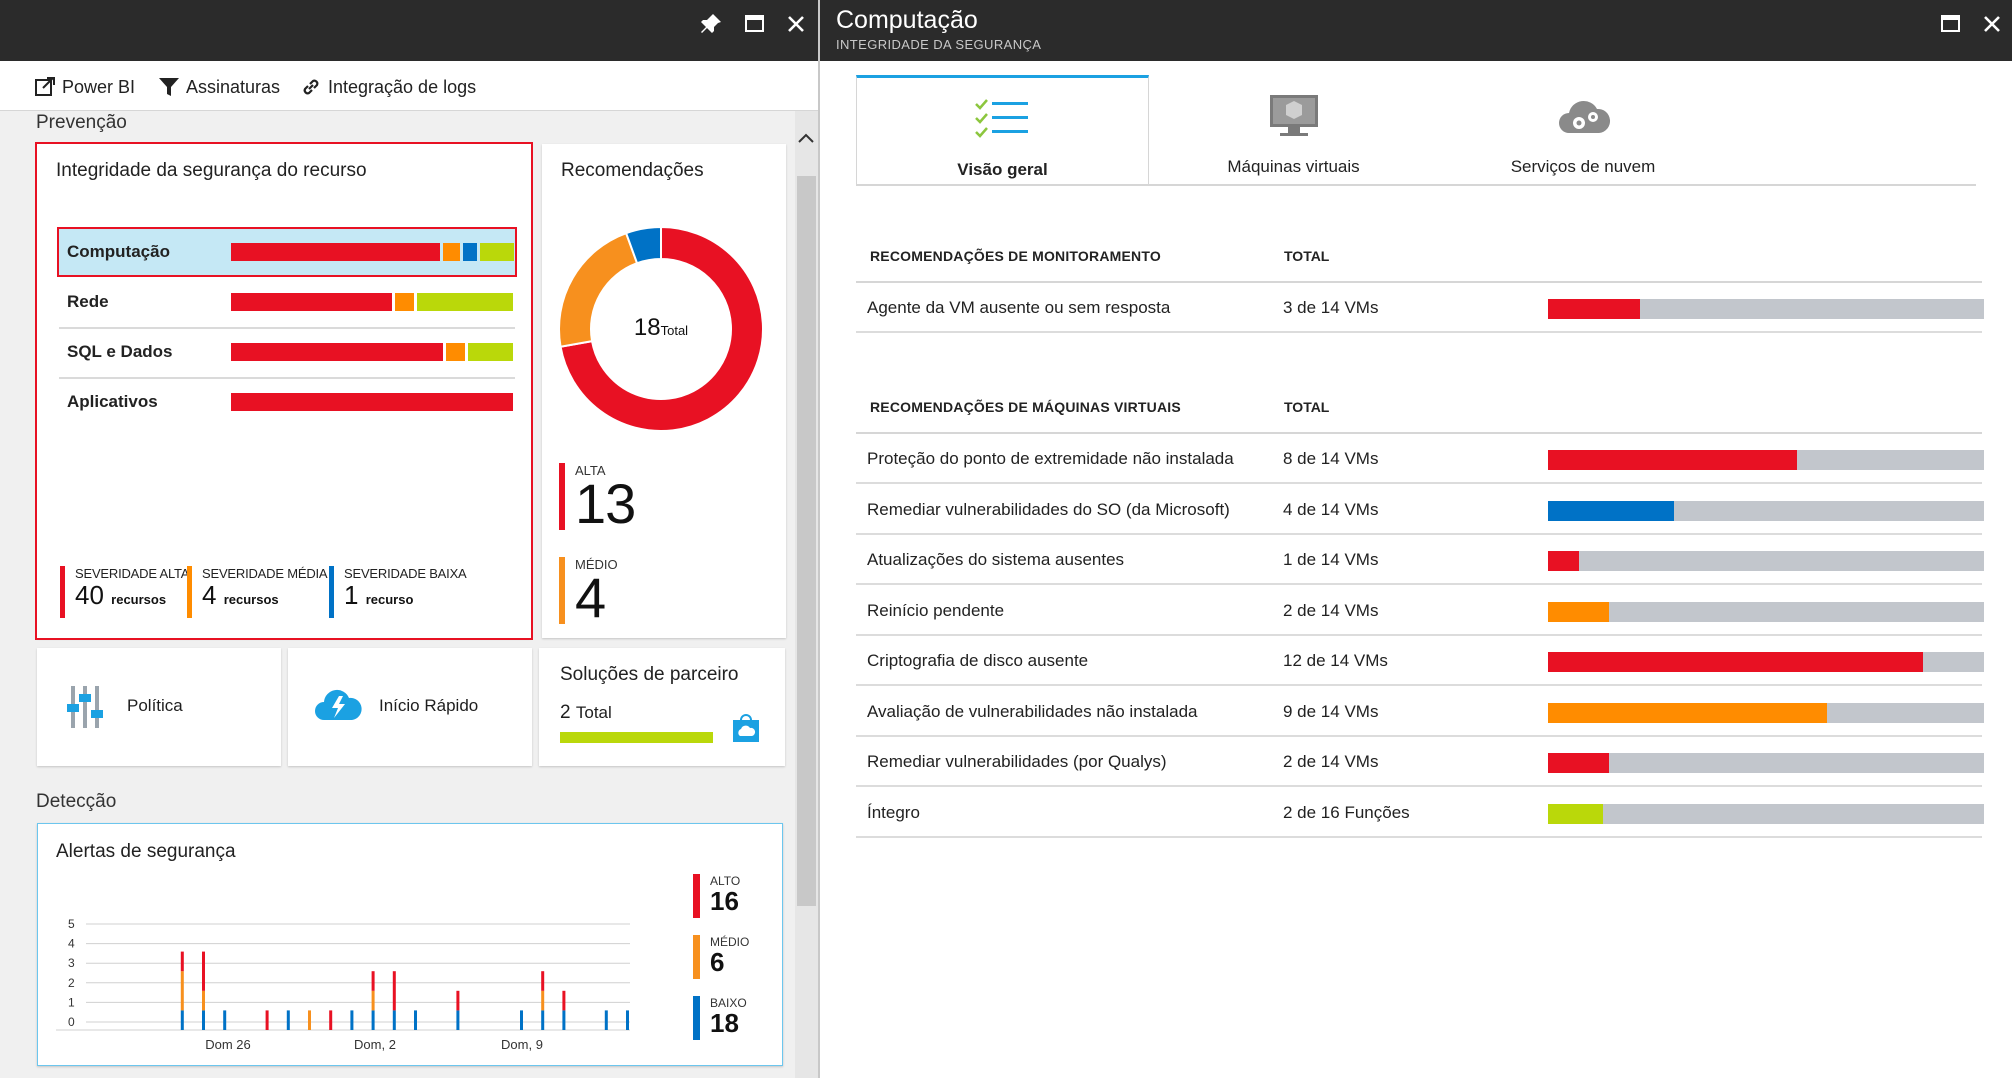 Image resolution: width=2012 pixels, height=1078 pixels. I want to click on quickstart-label: Início Rápido, so click(429, 705).